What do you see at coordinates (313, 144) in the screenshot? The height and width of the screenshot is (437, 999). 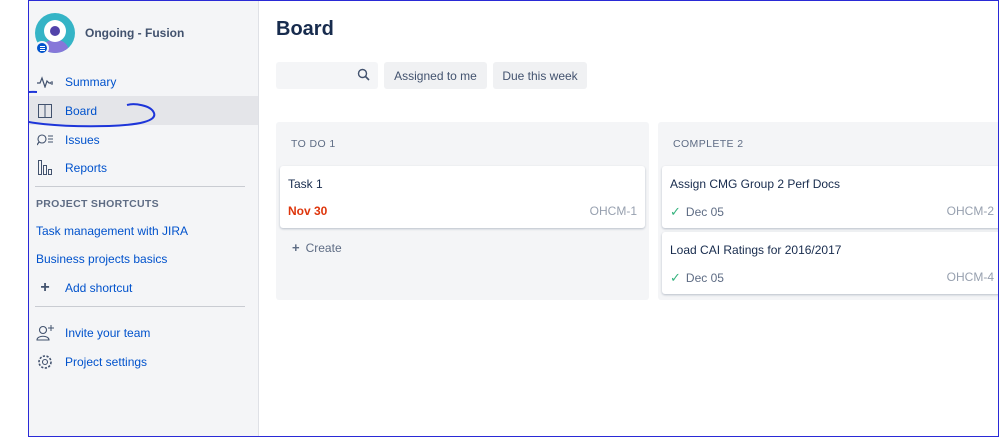 I see `column-title: TO DO 1` at bounding box center [313, 144].